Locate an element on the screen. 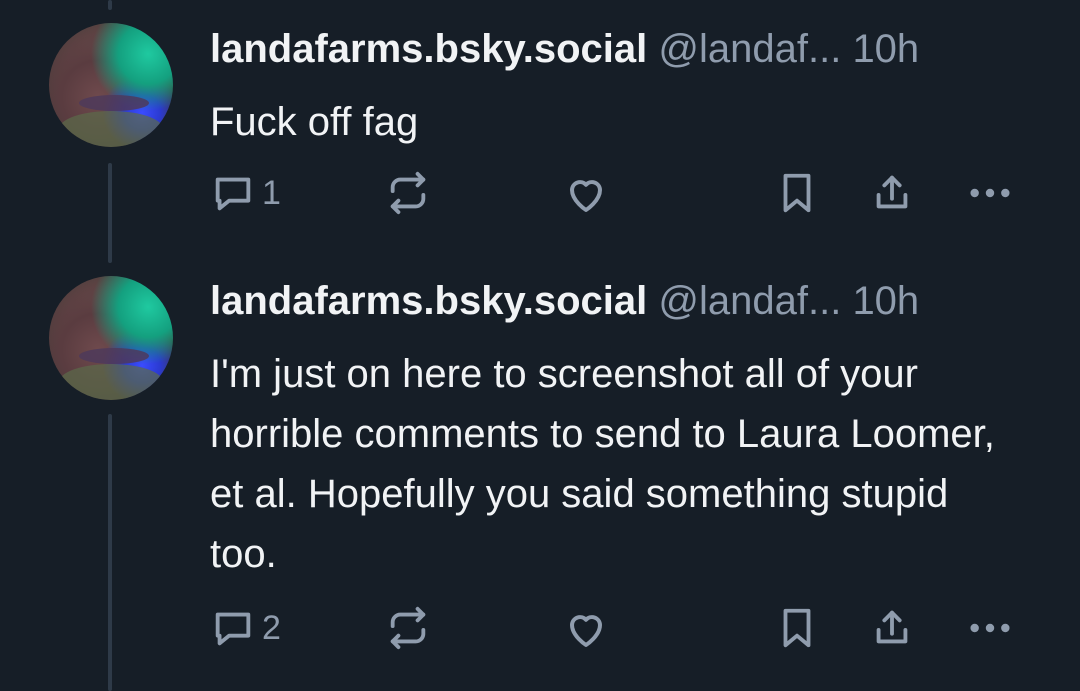 The image size is (1080, 691). post-actions: 1 is located at coordinates (540, 195).